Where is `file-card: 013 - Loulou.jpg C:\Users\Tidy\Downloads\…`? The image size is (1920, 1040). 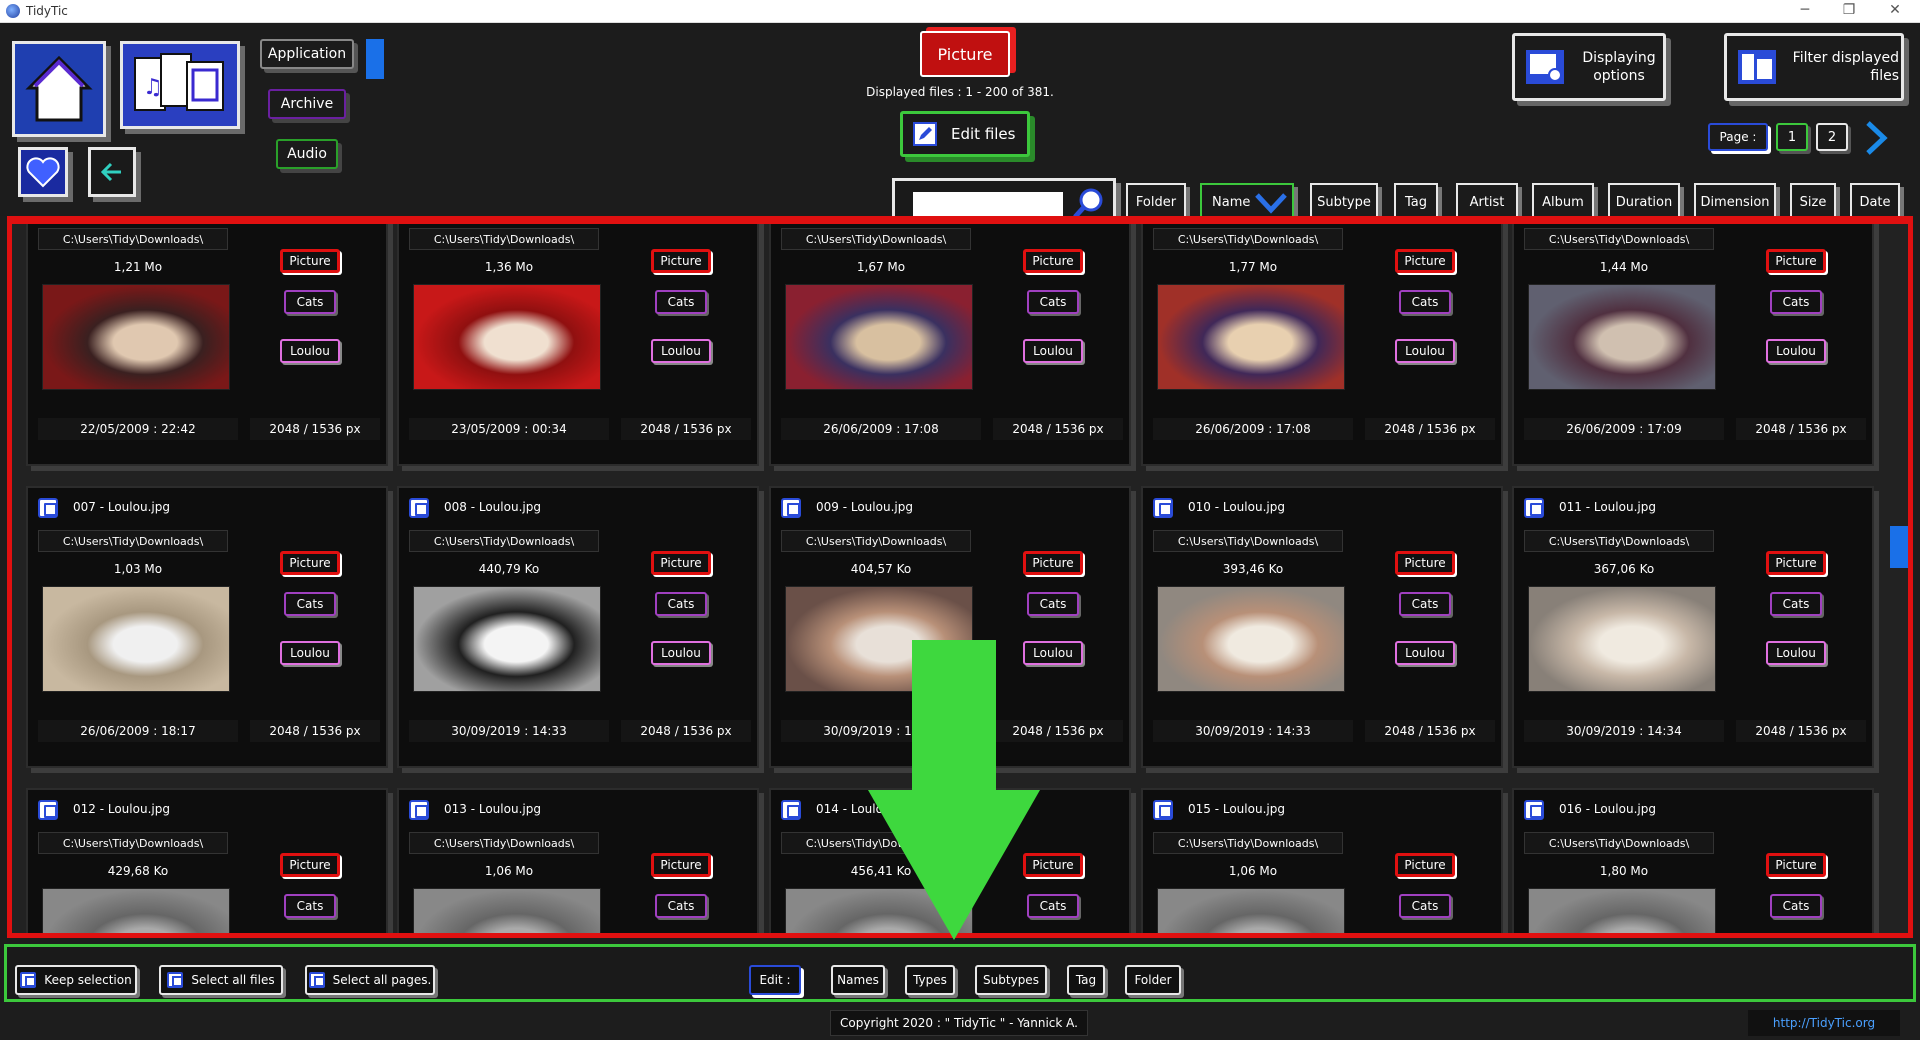 file-card: 013 - Loulou.jpg C:\Users\Tidy\Downloads\… is located at coordinates (578, 860).